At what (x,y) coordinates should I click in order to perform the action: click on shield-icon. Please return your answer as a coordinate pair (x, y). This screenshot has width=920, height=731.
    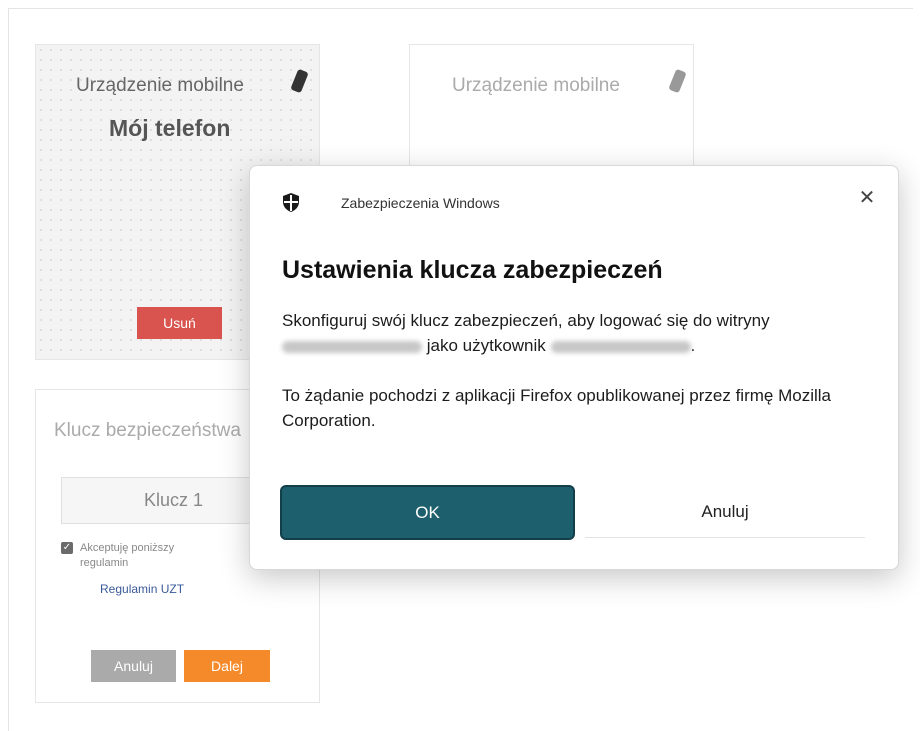
    Looking at the image, I should click on (291, 205).